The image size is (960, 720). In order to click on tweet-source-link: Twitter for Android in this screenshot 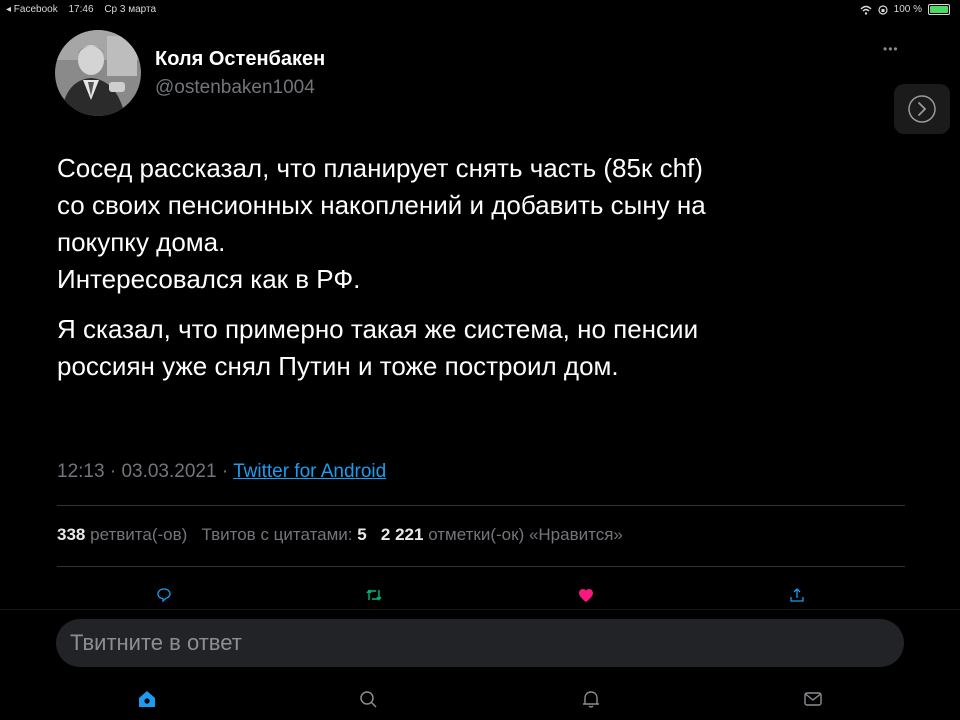, I will do `click(309, 471)`.